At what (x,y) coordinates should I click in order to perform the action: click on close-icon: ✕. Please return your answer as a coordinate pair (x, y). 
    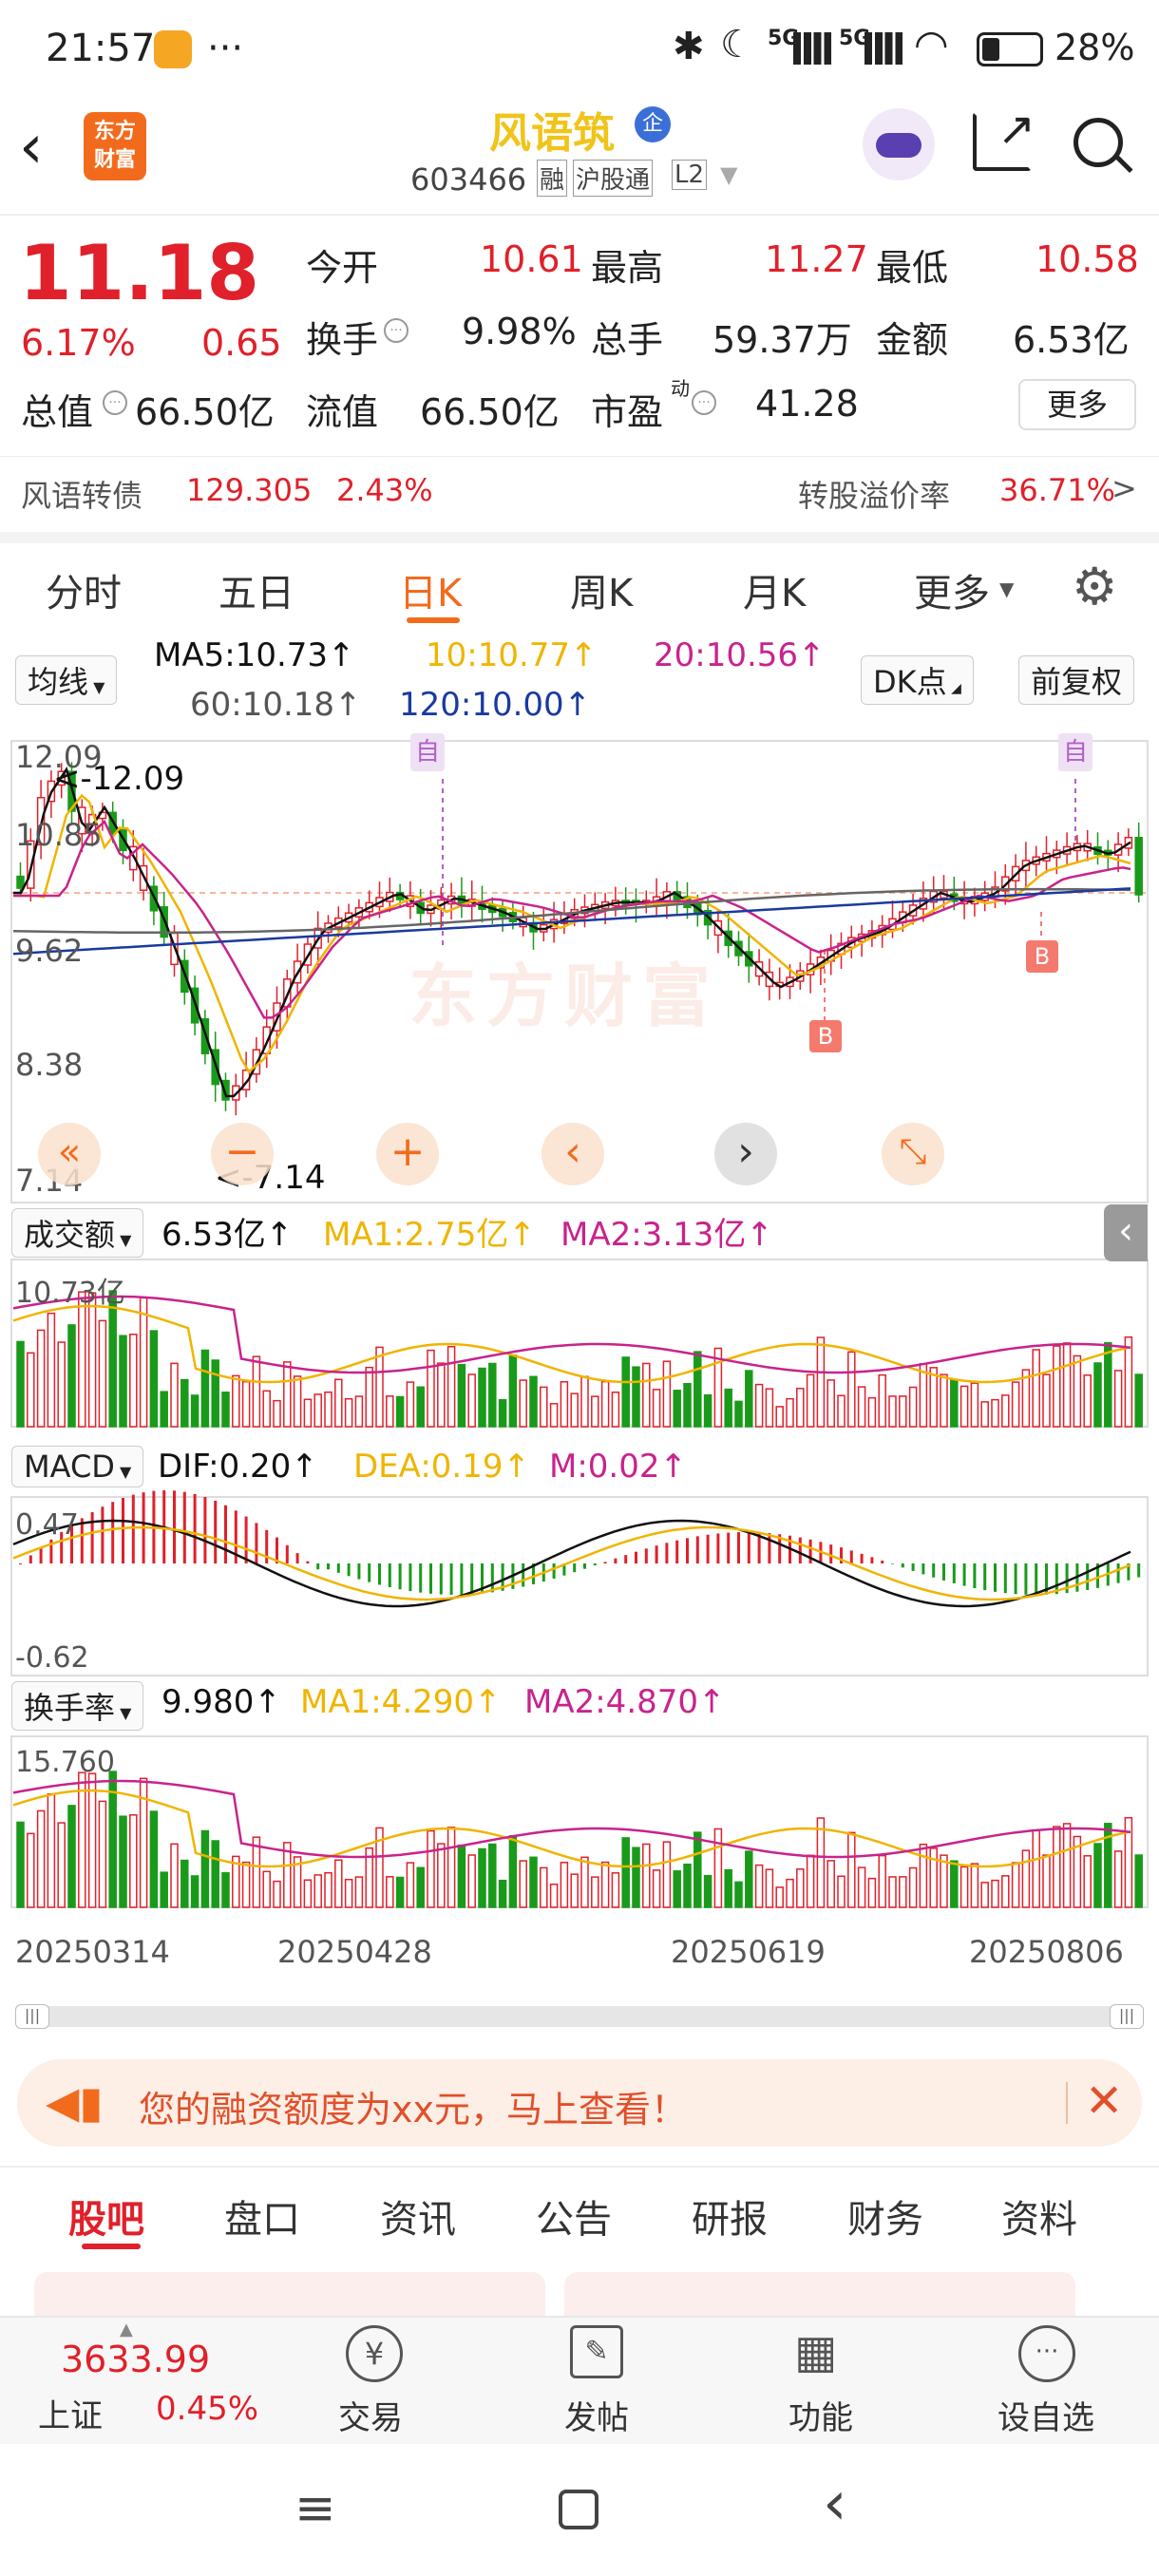
    Looking at the image, I should click on (1104, 2101).